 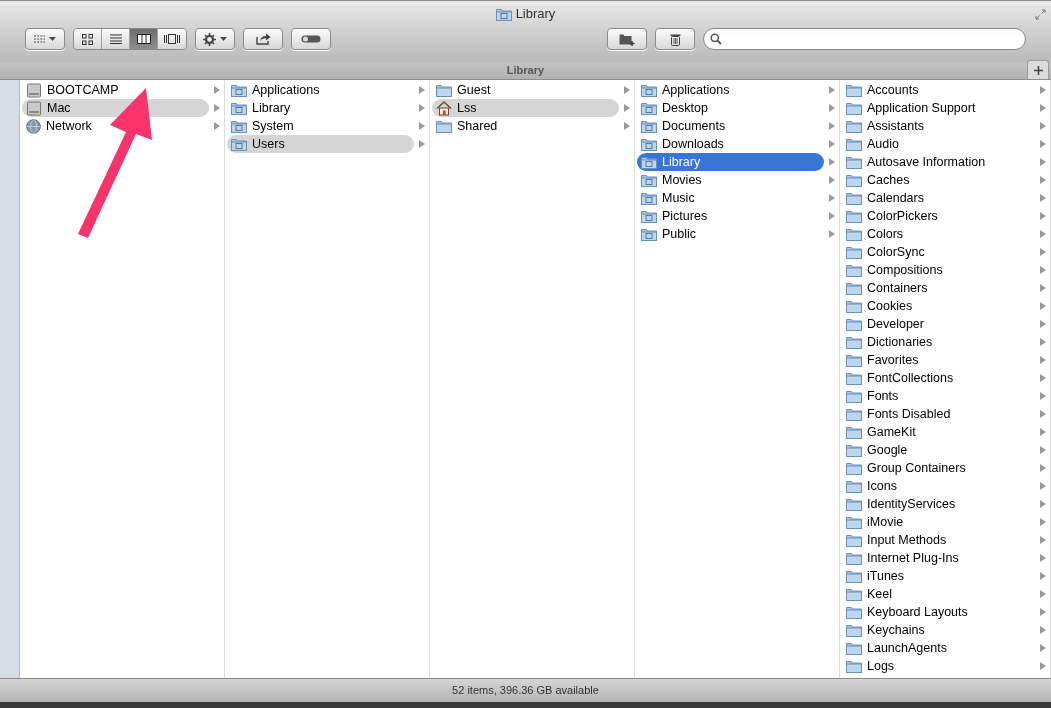 I want to click on column-item: Application Support, so click(x=938, y=108).